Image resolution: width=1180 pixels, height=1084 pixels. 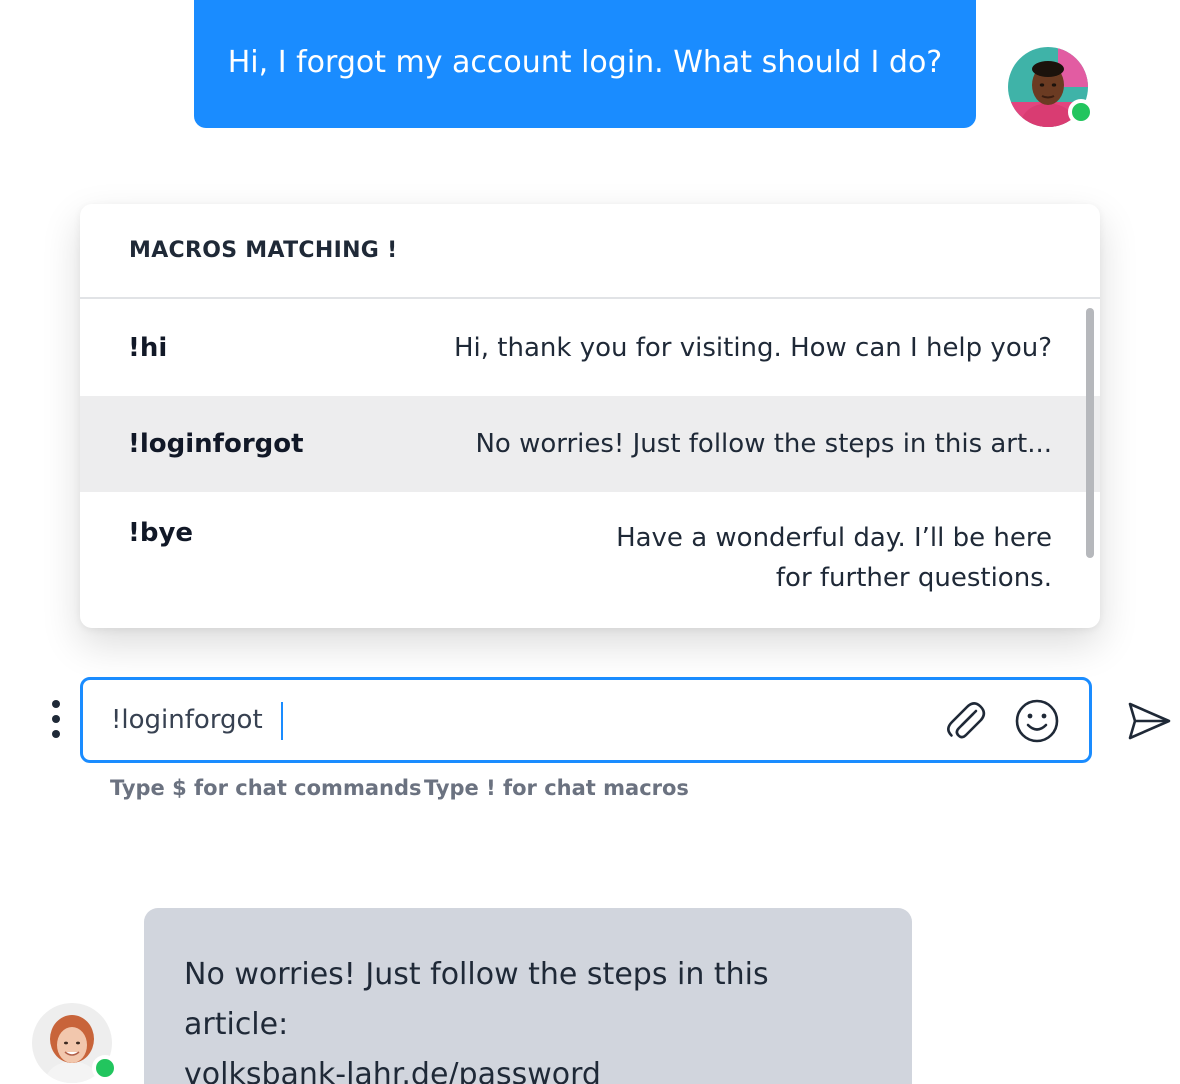 I want to click on customer-avatar, so click(x=1051, y=87).